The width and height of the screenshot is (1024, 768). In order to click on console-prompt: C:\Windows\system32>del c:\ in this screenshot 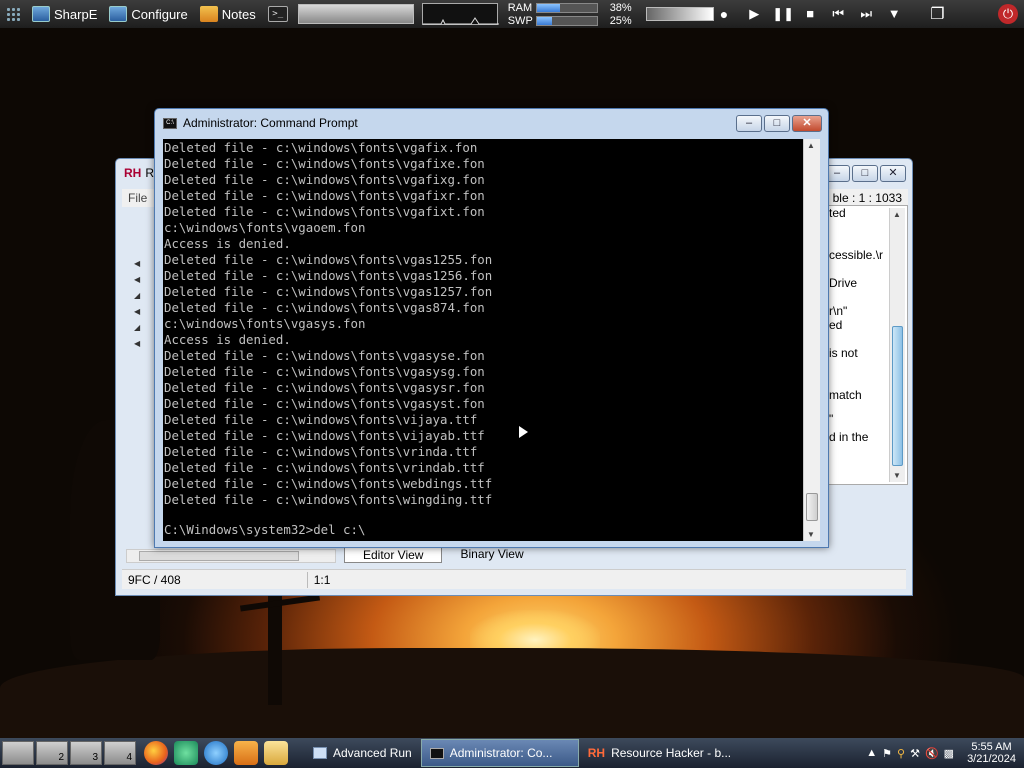, I will do `click(483, 530)`.